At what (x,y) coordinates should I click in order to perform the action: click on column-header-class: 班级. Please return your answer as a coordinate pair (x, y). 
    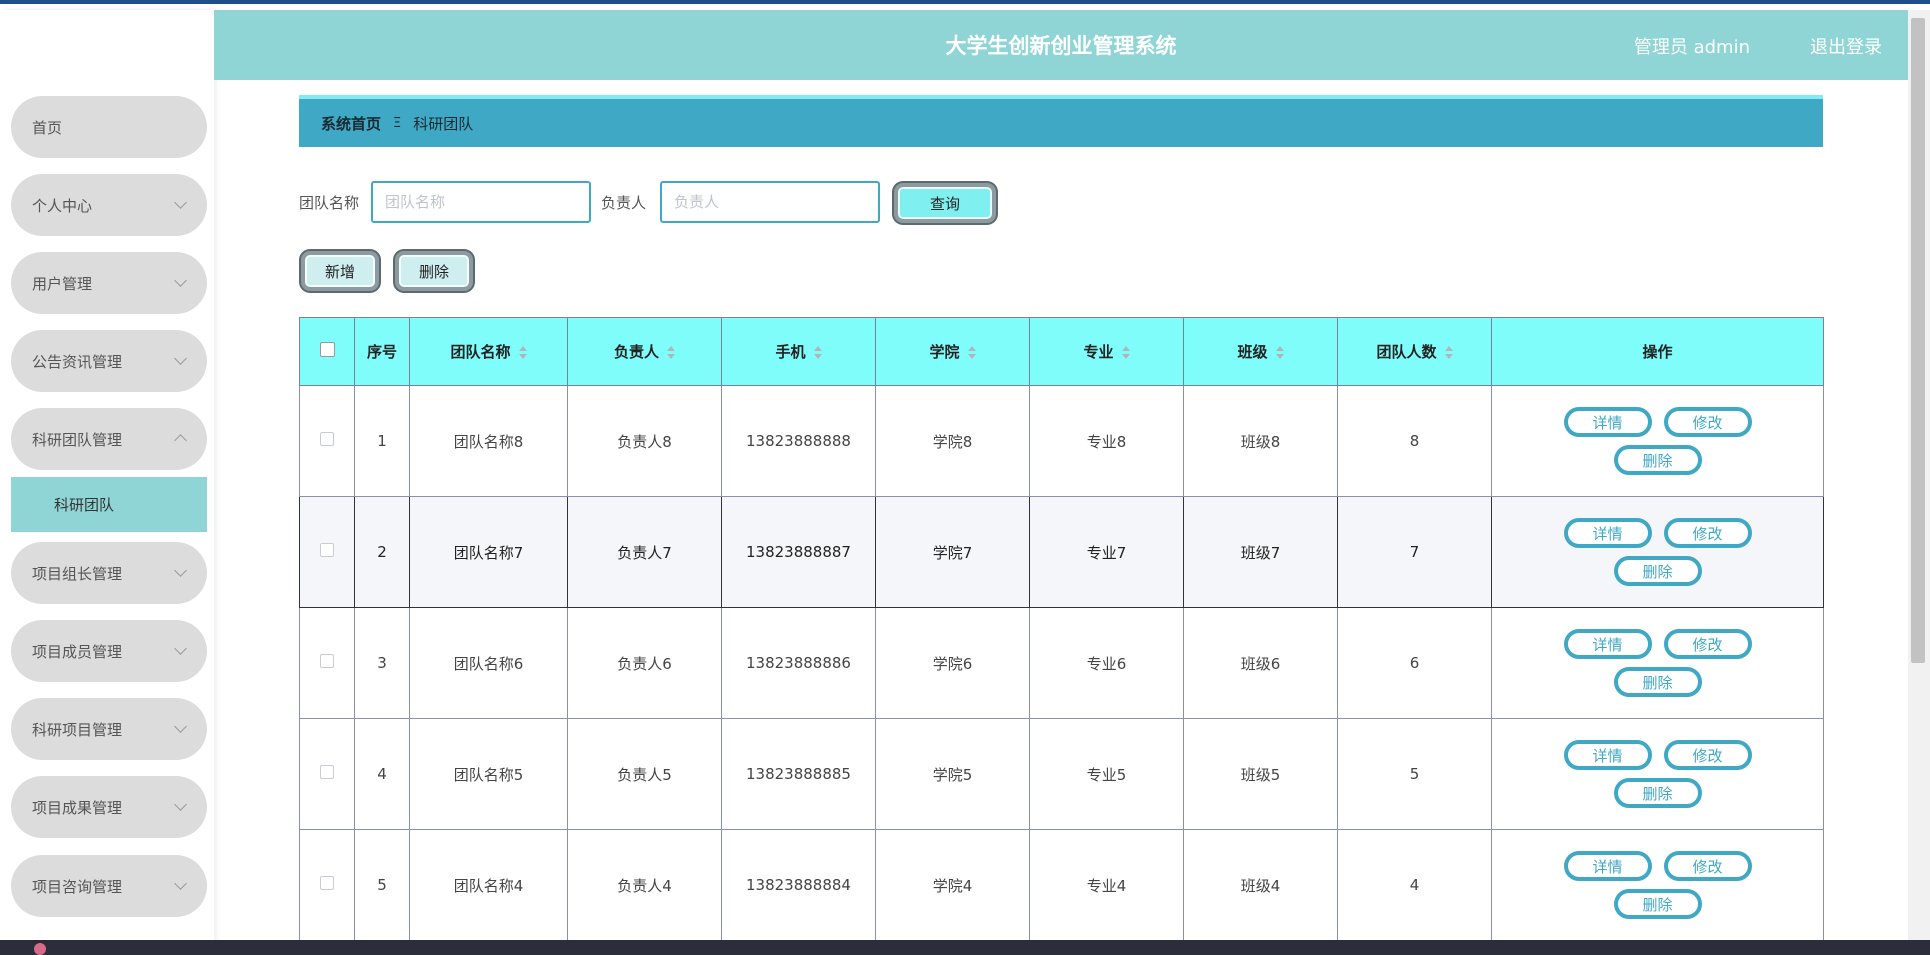
    Looking at the image, I should click on (1260, 351).